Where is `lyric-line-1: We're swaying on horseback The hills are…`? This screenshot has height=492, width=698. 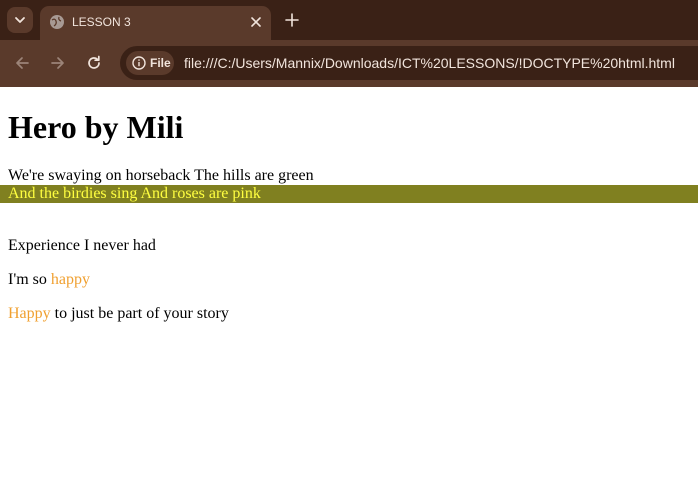 lyric-line-1: We're swaying on horseback The hills are… is located at coordinates (161, 175).